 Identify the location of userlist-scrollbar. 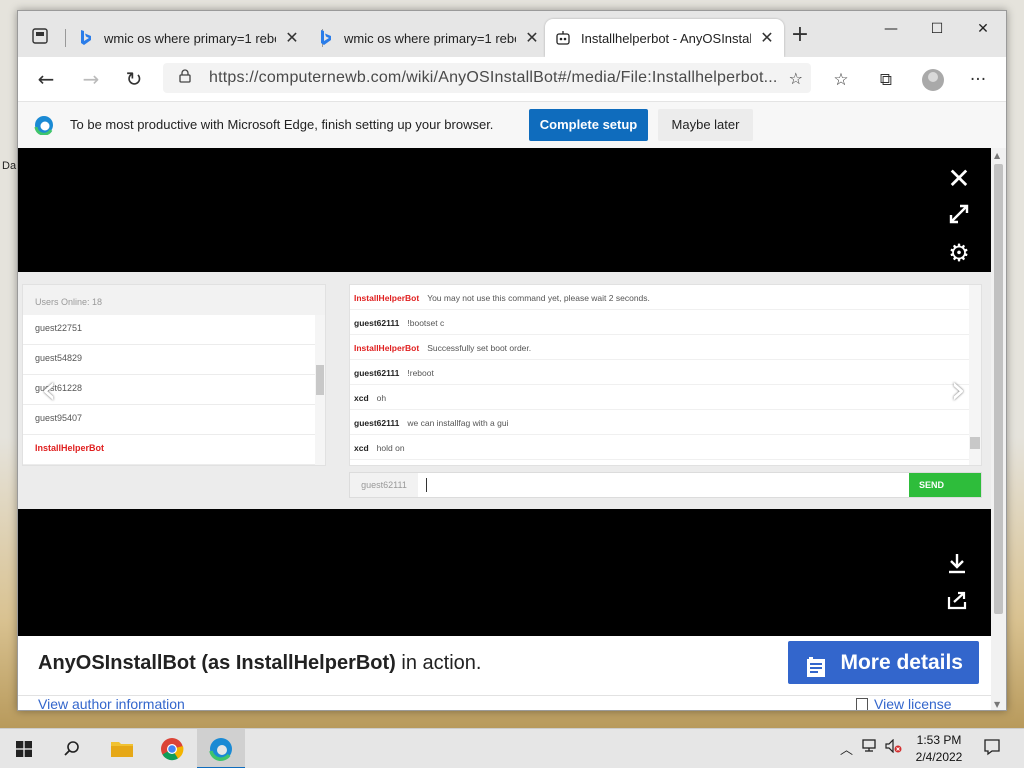
(320, 390).